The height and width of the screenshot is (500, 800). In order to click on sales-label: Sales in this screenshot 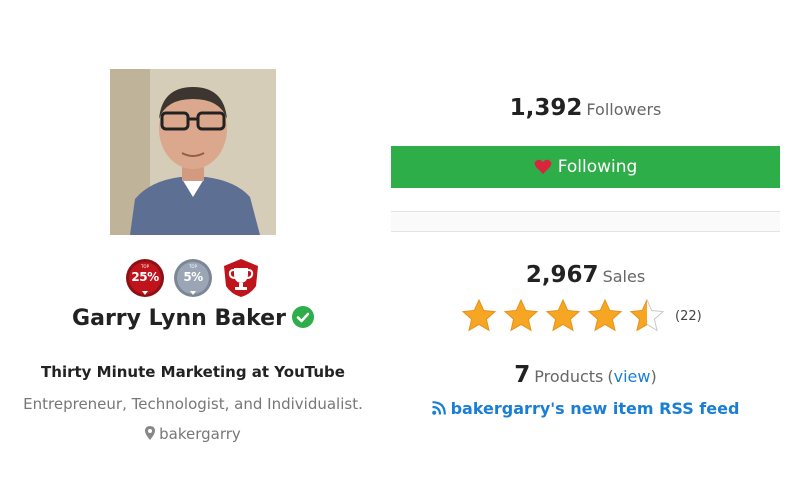, I will do `click(624, 276)`.